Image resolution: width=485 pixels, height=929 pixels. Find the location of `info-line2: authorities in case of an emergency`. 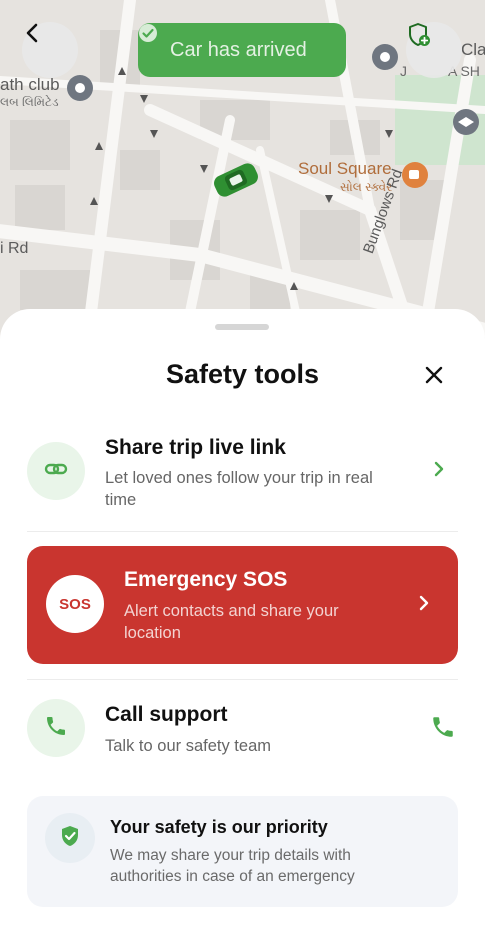

info-line2: authorities in case of an emergency is located at coordinates (232, 876).